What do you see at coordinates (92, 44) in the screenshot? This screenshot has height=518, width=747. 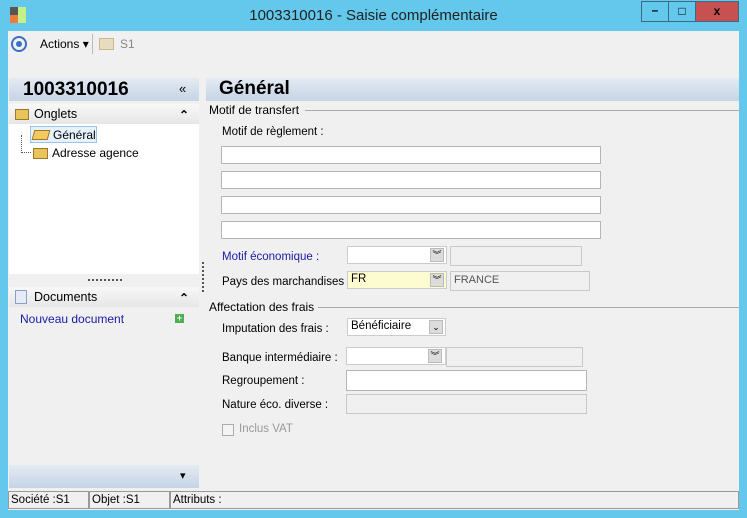 I see `toolbar-divider` at bounding box center [92, 44].